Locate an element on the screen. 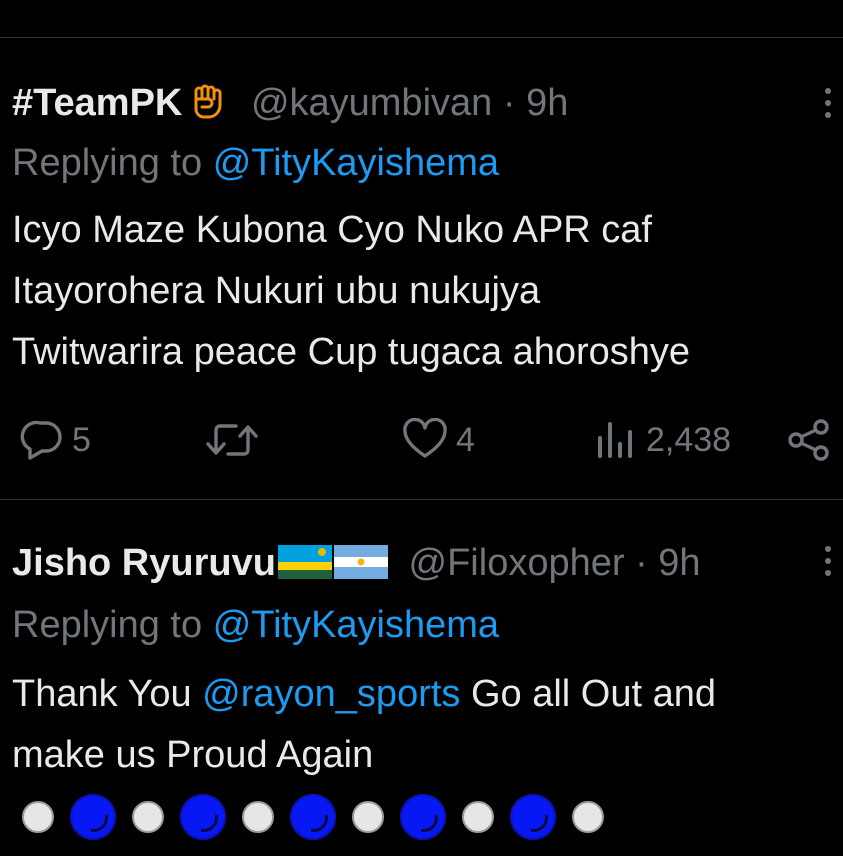  retweet-button is located at coordinates (237, 440).